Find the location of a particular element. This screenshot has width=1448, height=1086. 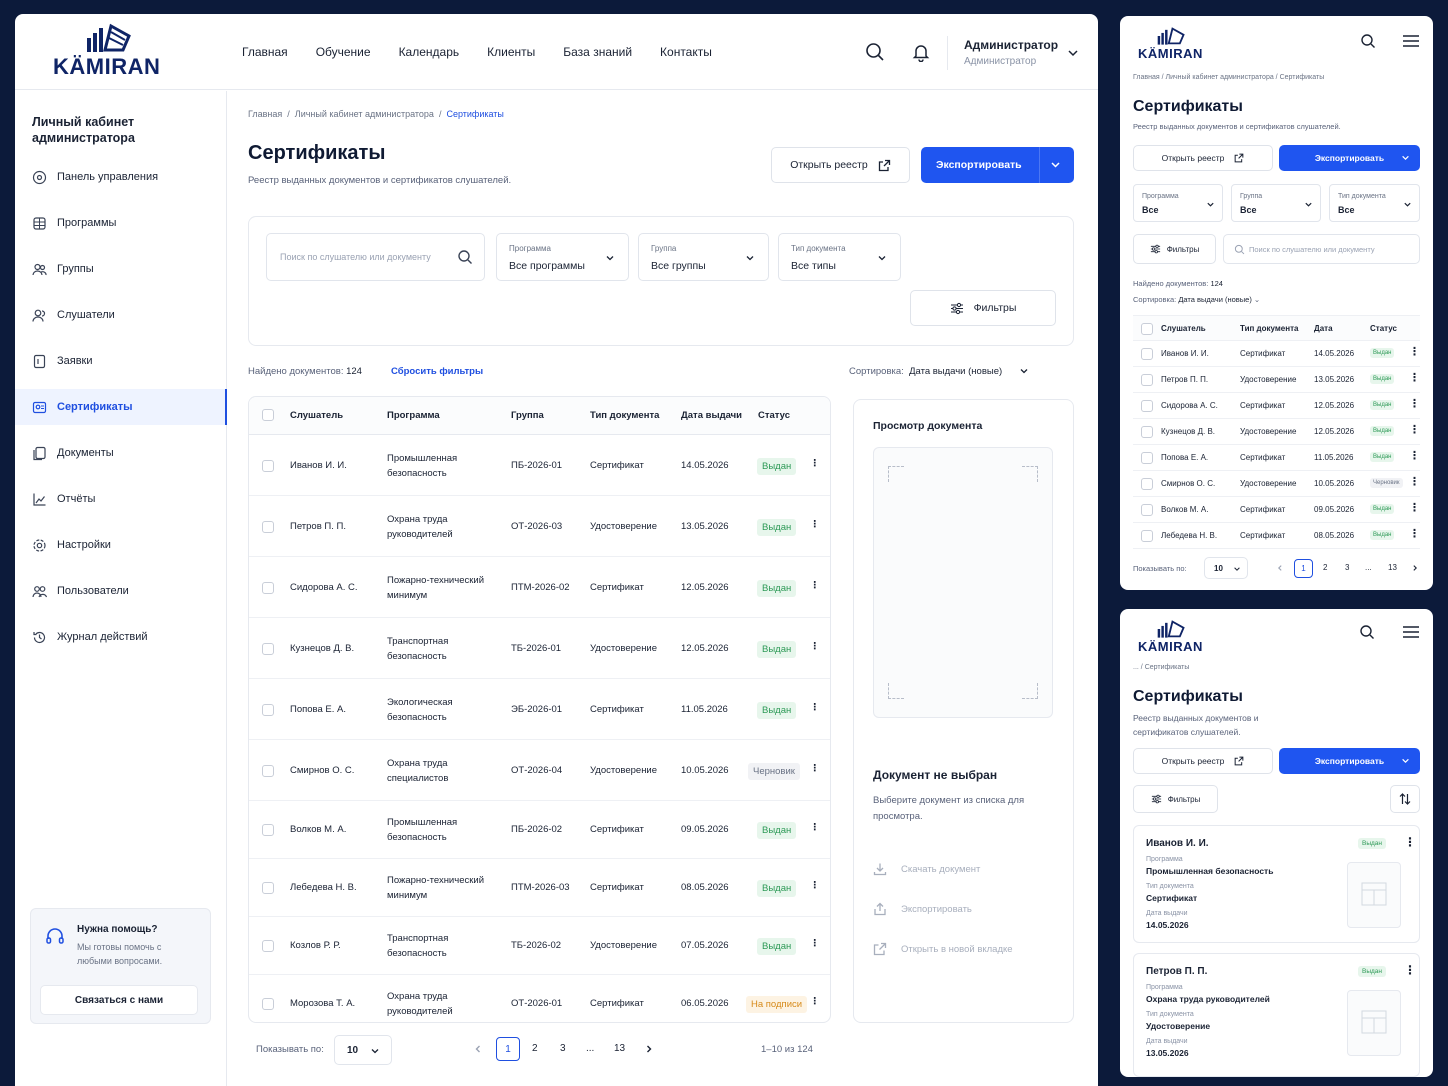

contact-us-button: Связаться с нами is located at coordinates (119, 1000).